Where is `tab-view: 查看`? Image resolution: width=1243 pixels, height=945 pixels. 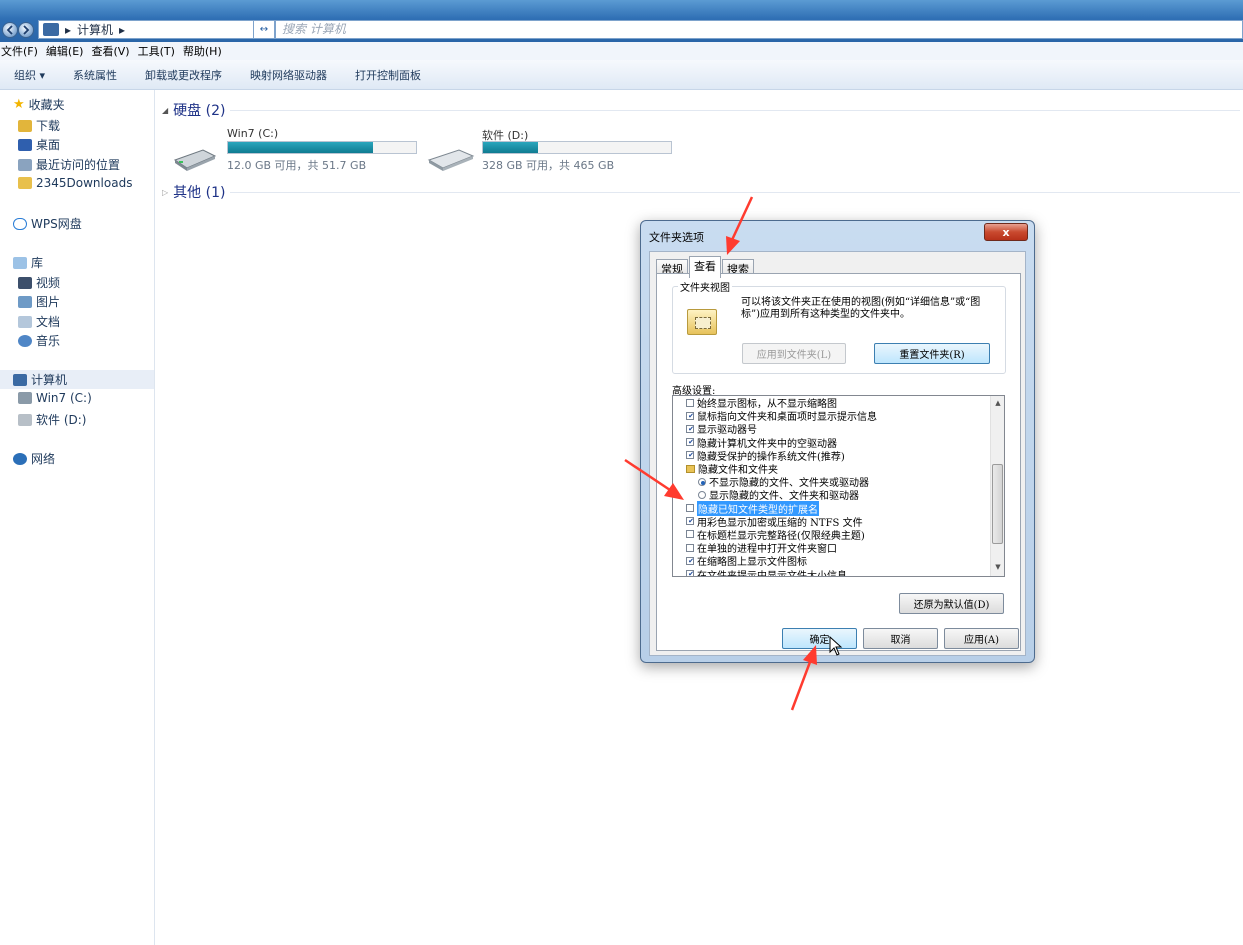 tab-view: 查看 is located at coordinates (705, 267).